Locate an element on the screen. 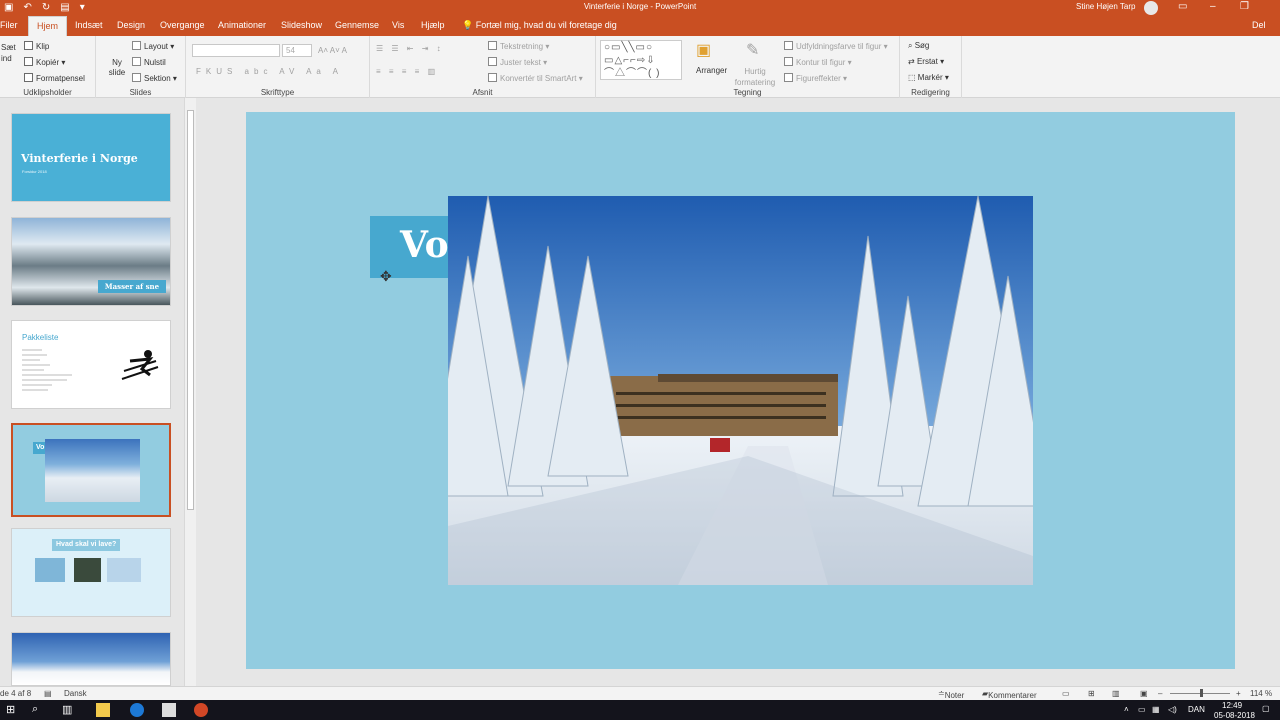  tab-review: Gennemse is located at coordinates (357, 25).